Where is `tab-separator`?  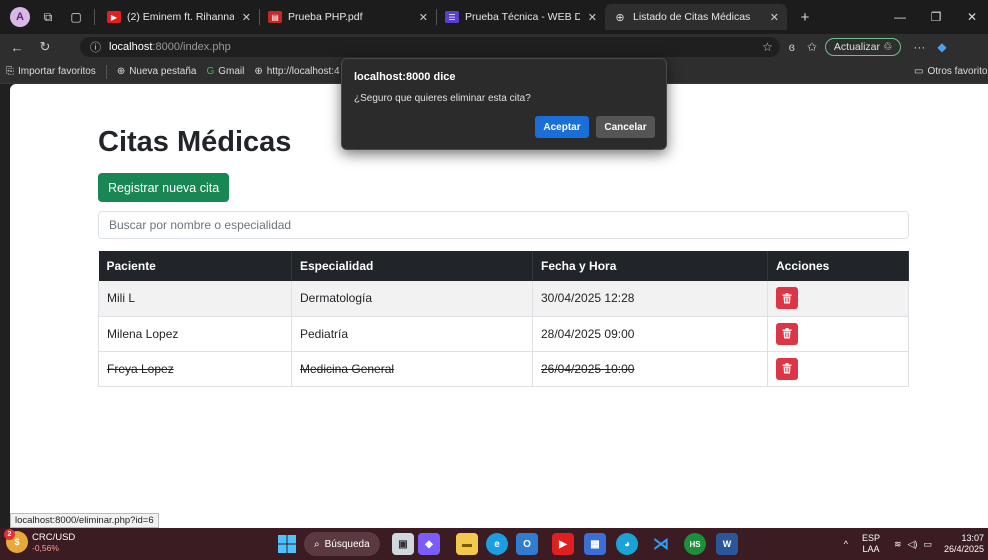
tab-separator is located at coordinates (94, 17).